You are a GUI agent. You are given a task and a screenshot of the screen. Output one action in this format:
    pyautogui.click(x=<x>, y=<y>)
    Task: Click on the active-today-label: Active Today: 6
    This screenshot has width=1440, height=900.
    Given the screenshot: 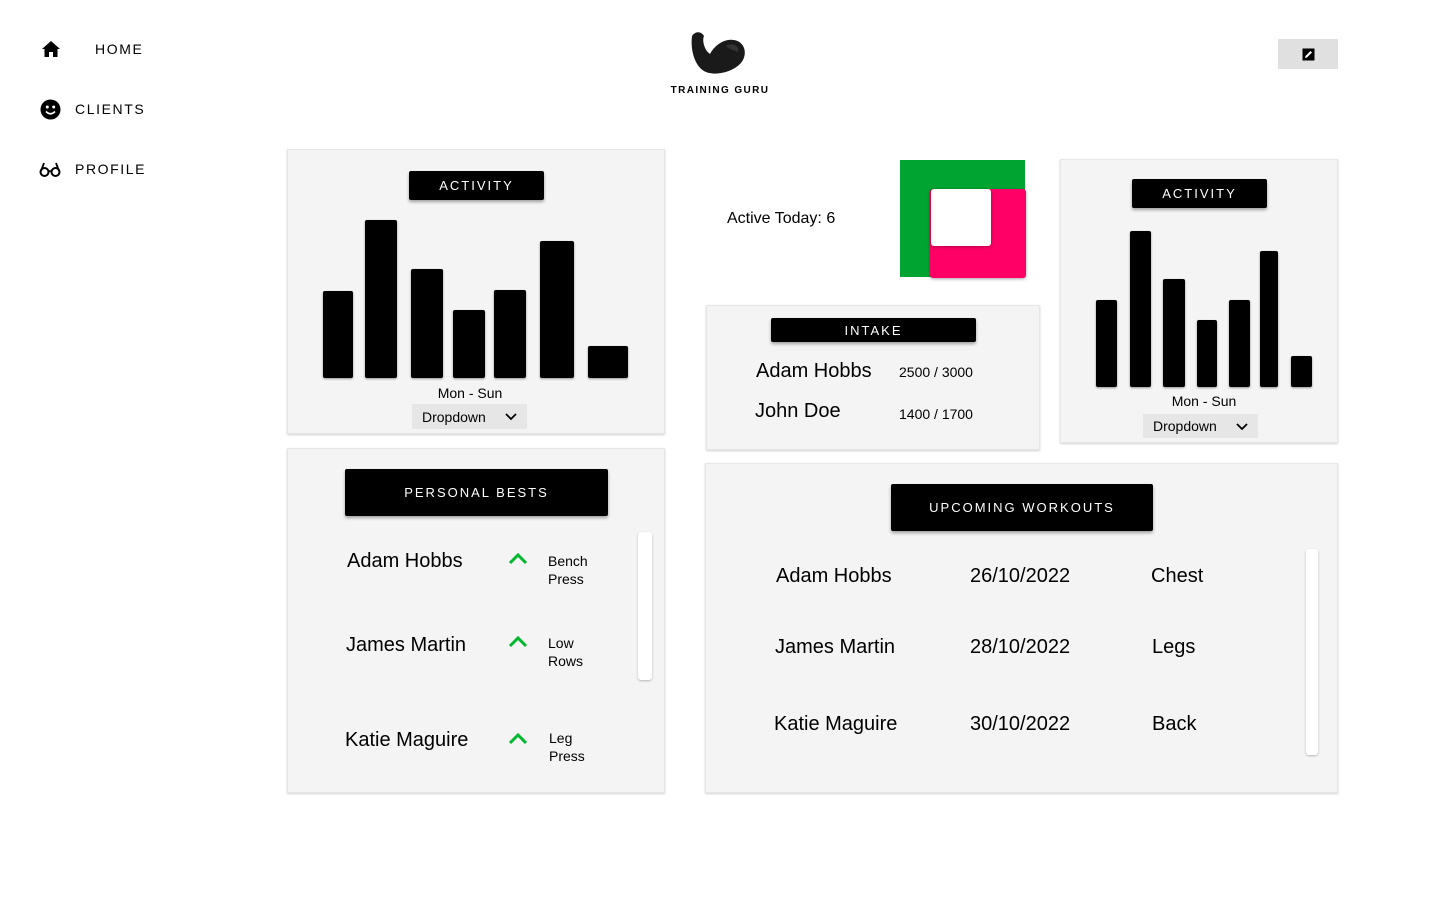 What is the action you would take?
    pyautogui.click(x=781, y=218)
    